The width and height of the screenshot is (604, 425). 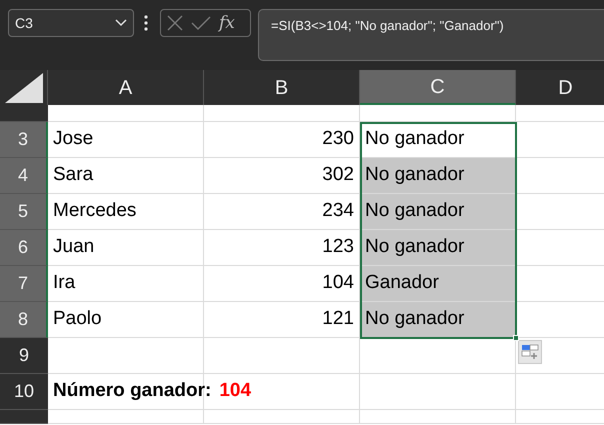 What do you see at coordinates (146, 23) in the screenshot?
I see `more-icon` at bounding box center [146, 23].